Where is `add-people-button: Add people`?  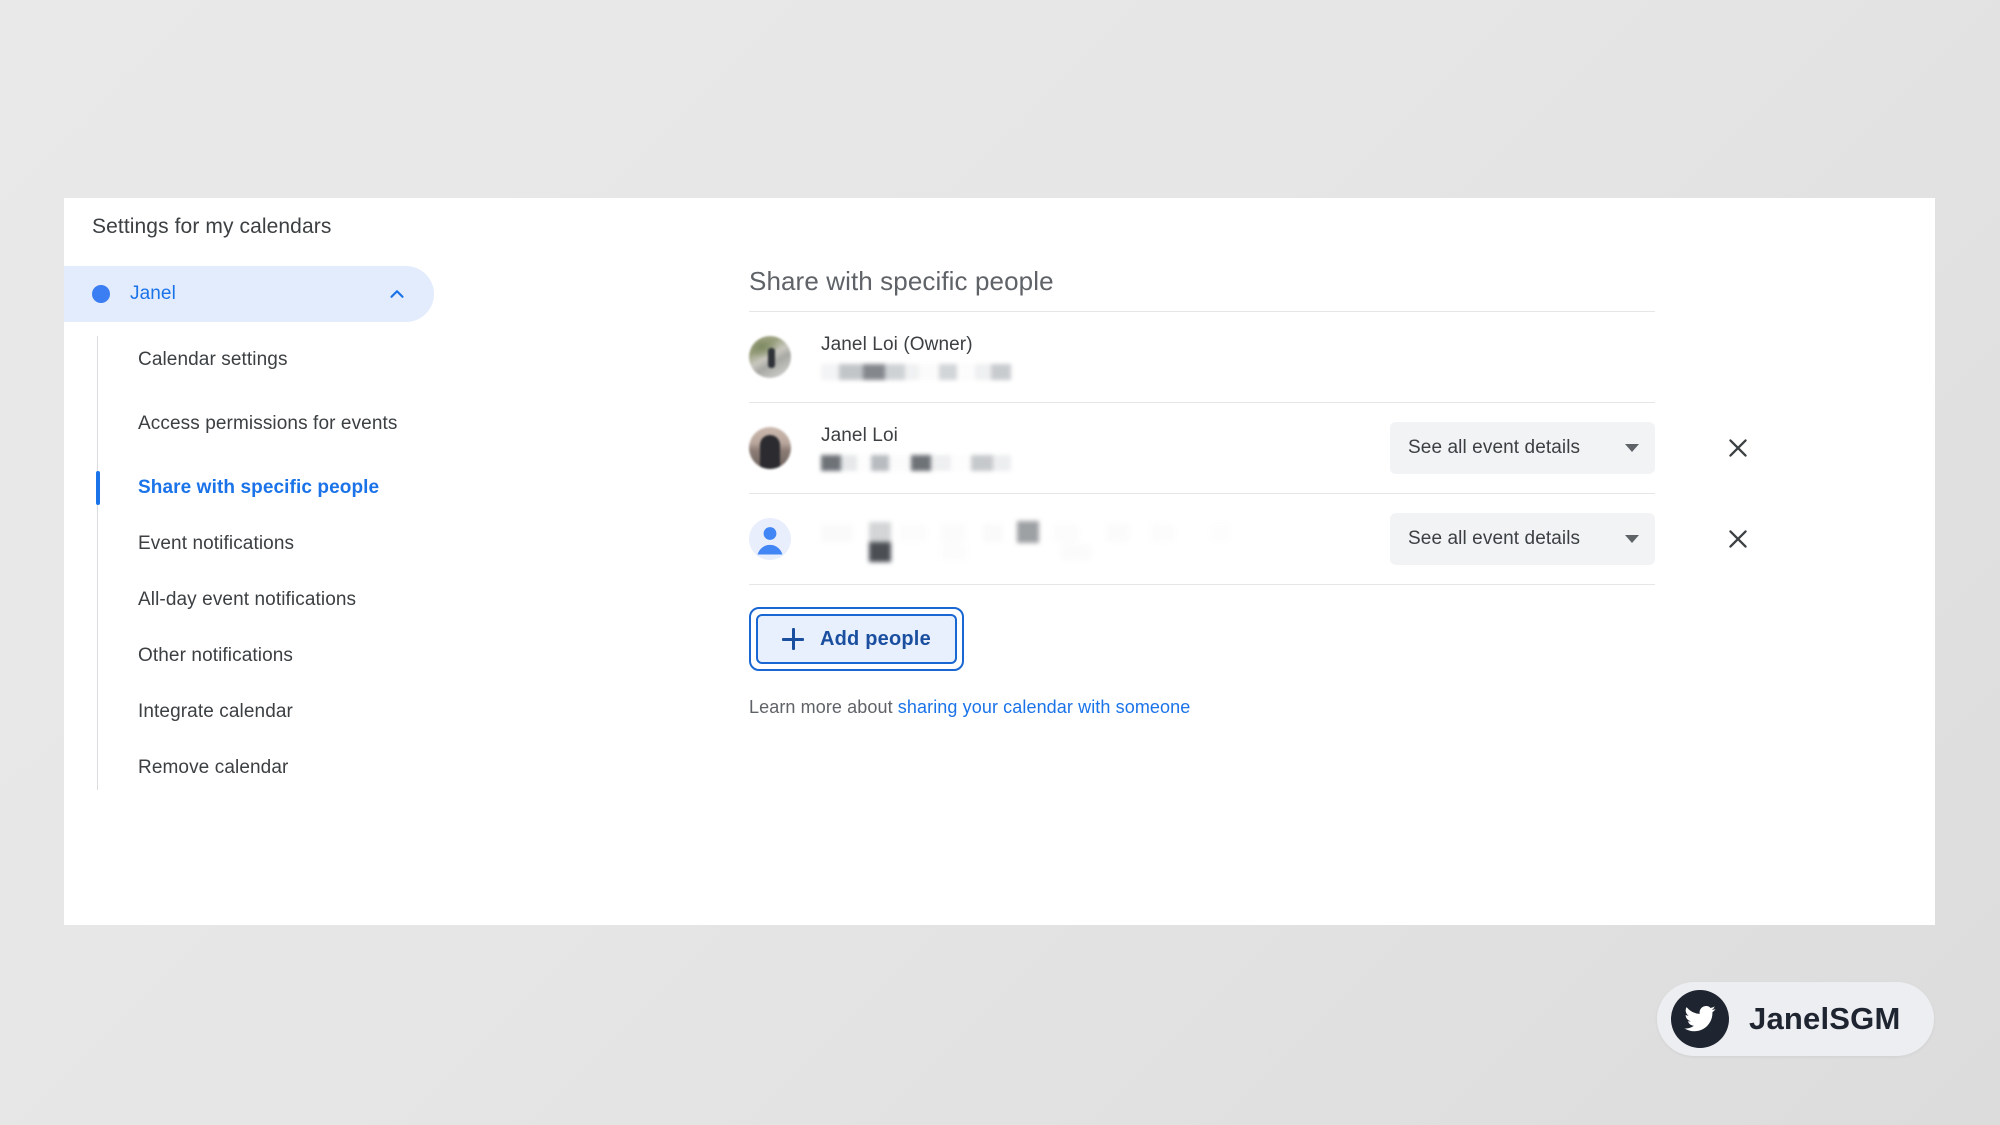
add-people-button: Add people is located at coordinates (856, 639).